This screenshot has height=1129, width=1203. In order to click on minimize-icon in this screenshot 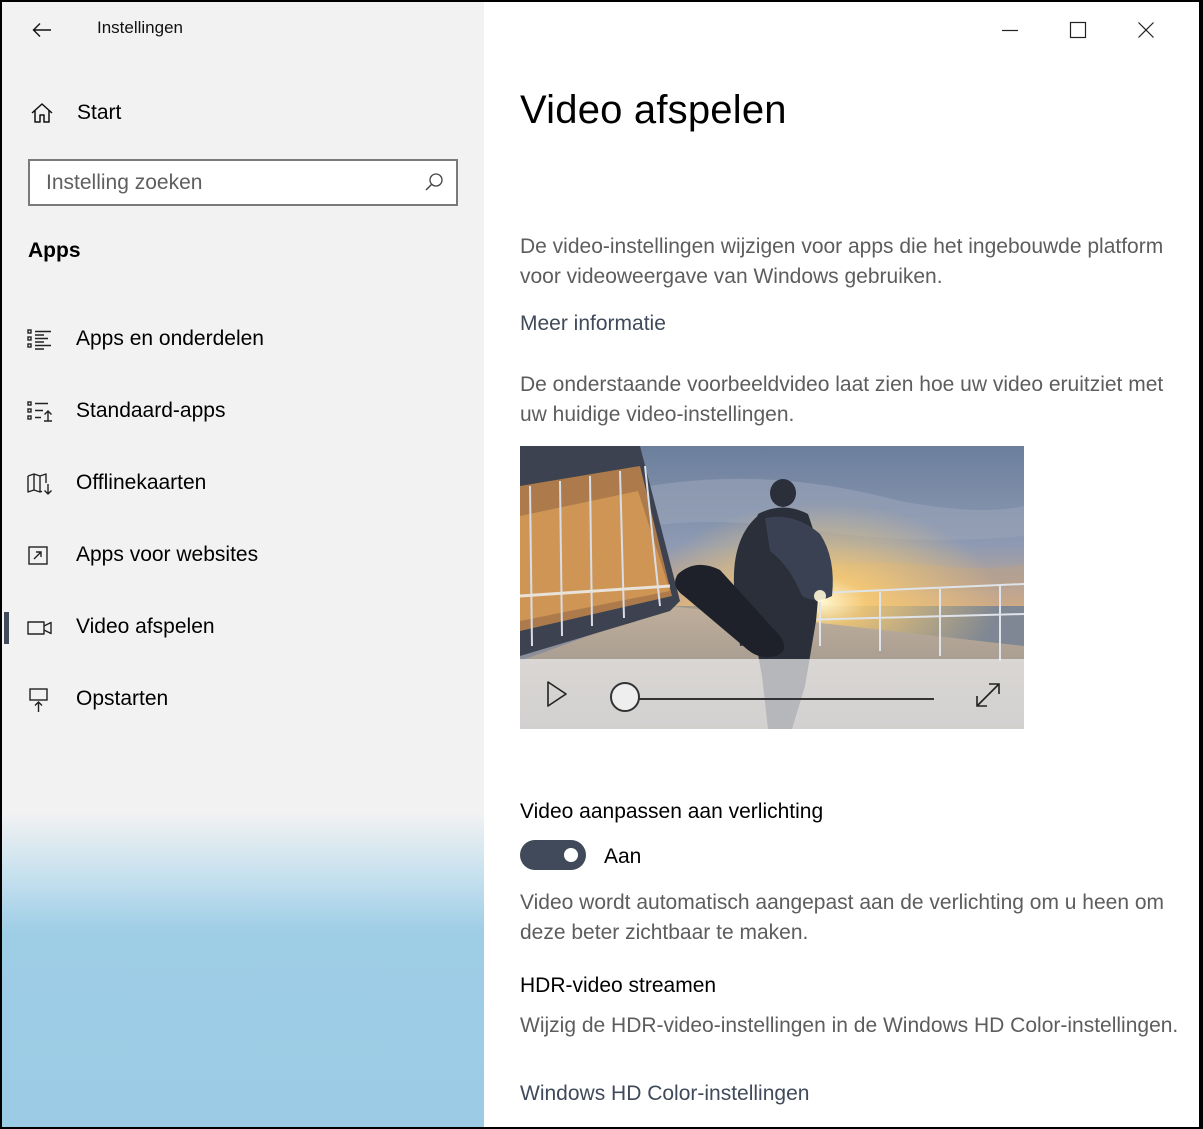, I will do `click(1010, 30)`.